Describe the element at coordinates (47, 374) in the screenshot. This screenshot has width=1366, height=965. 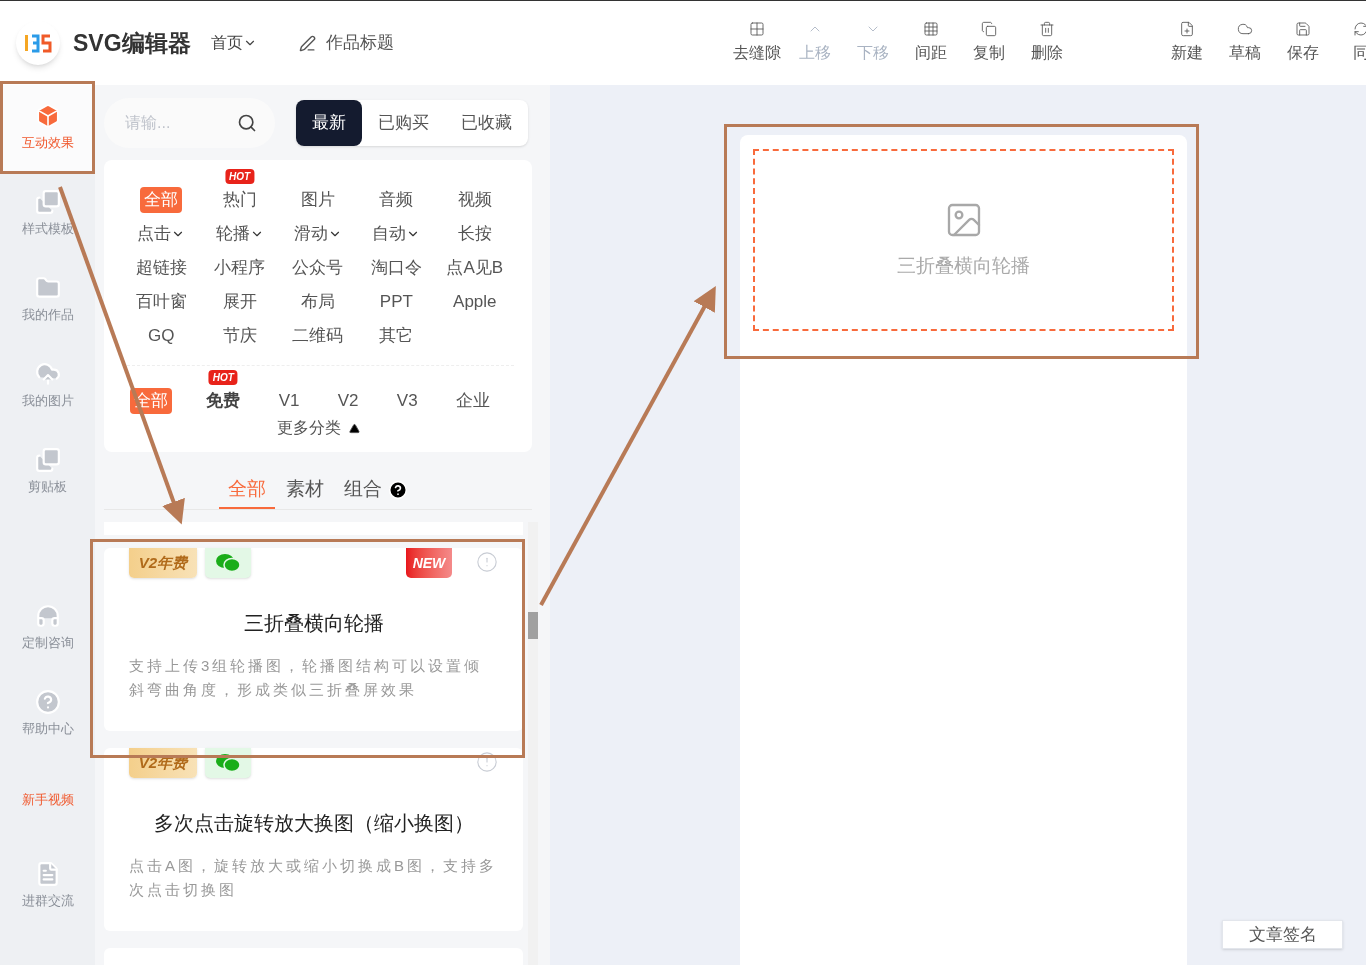
I see `cloud-upload-icon` at that location.